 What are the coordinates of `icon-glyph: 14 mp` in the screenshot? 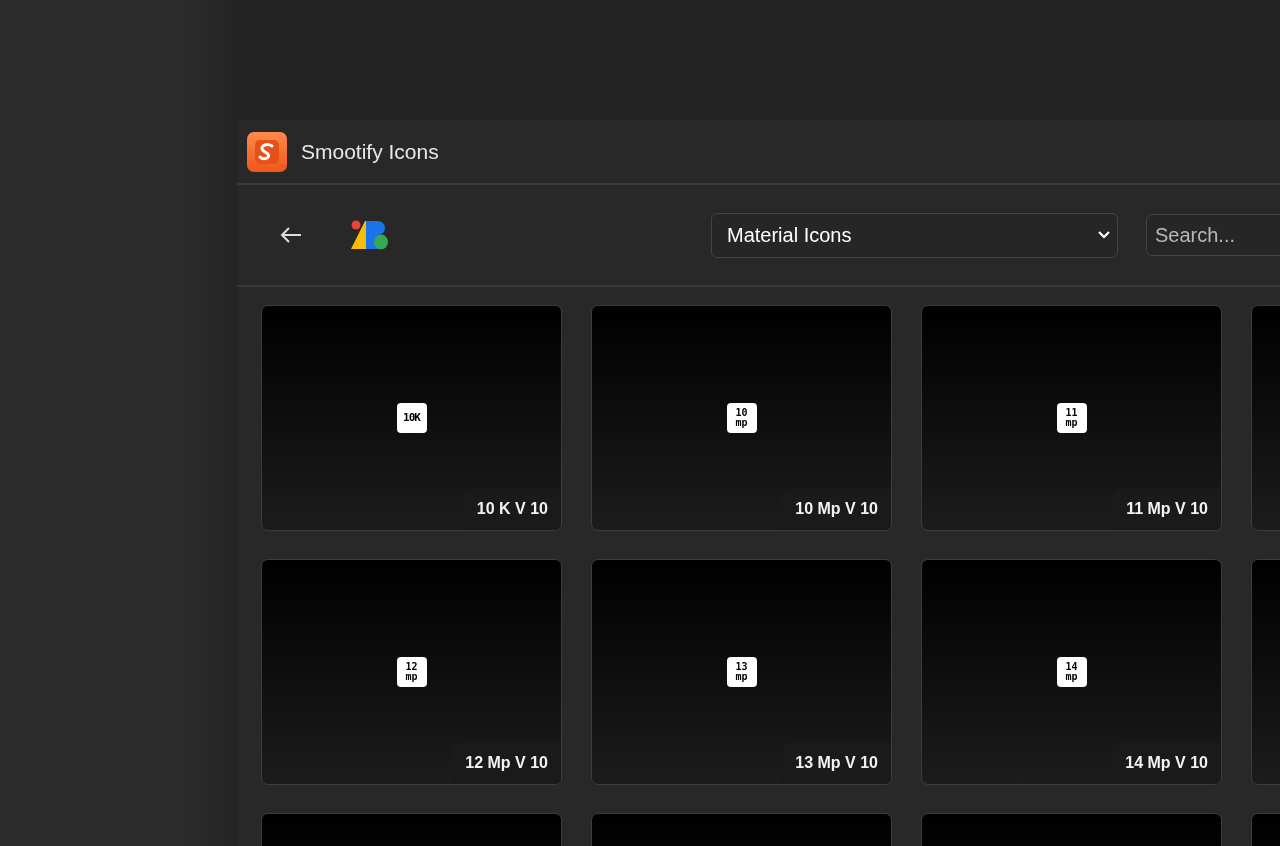 It's located at (1071, 672).